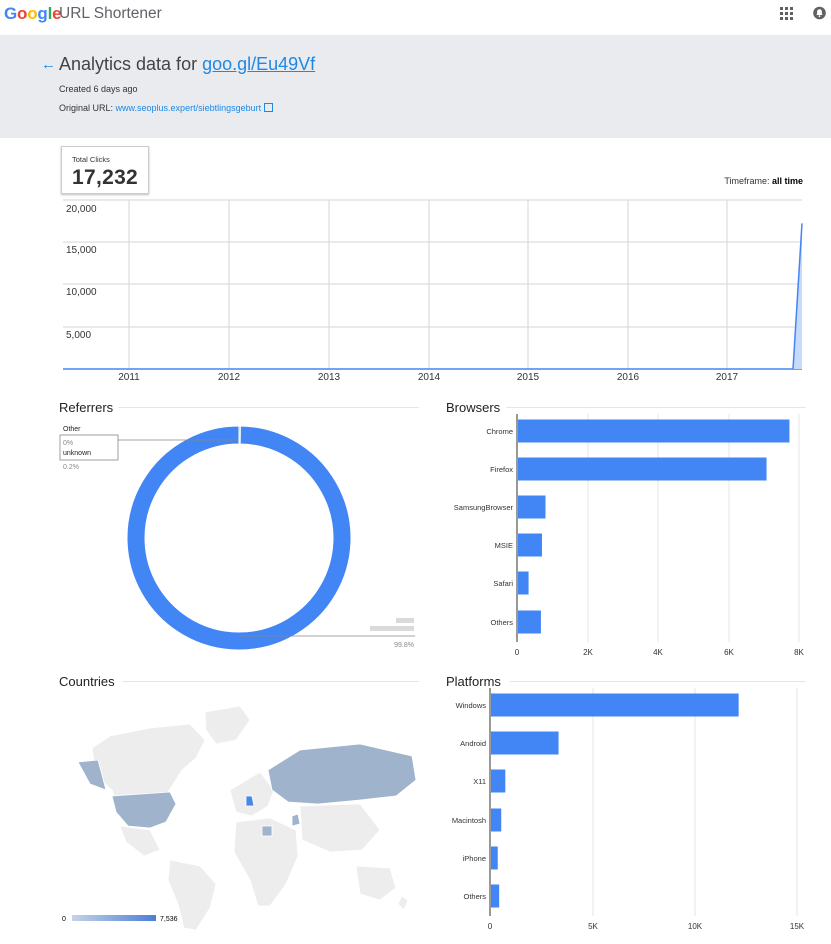 The image size is (831, 944). Describe the element at coordinates (695, 926) in the screenshot. I see `x-tick-label: 10K` at that location.